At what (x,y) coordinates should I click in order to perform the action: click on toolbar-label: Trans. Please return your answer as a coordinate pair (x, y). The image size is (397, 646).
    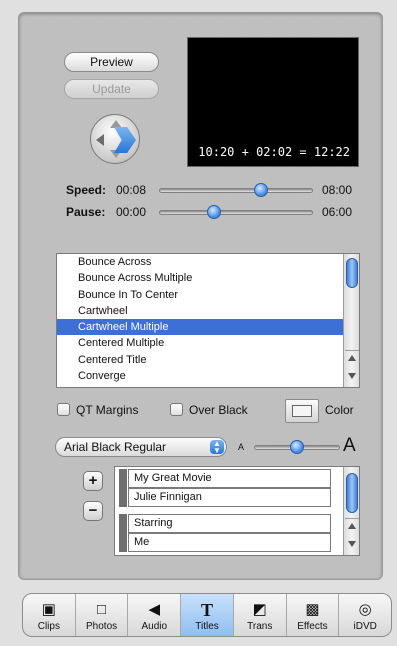
    Looking at the image, I should click on (260, 626).